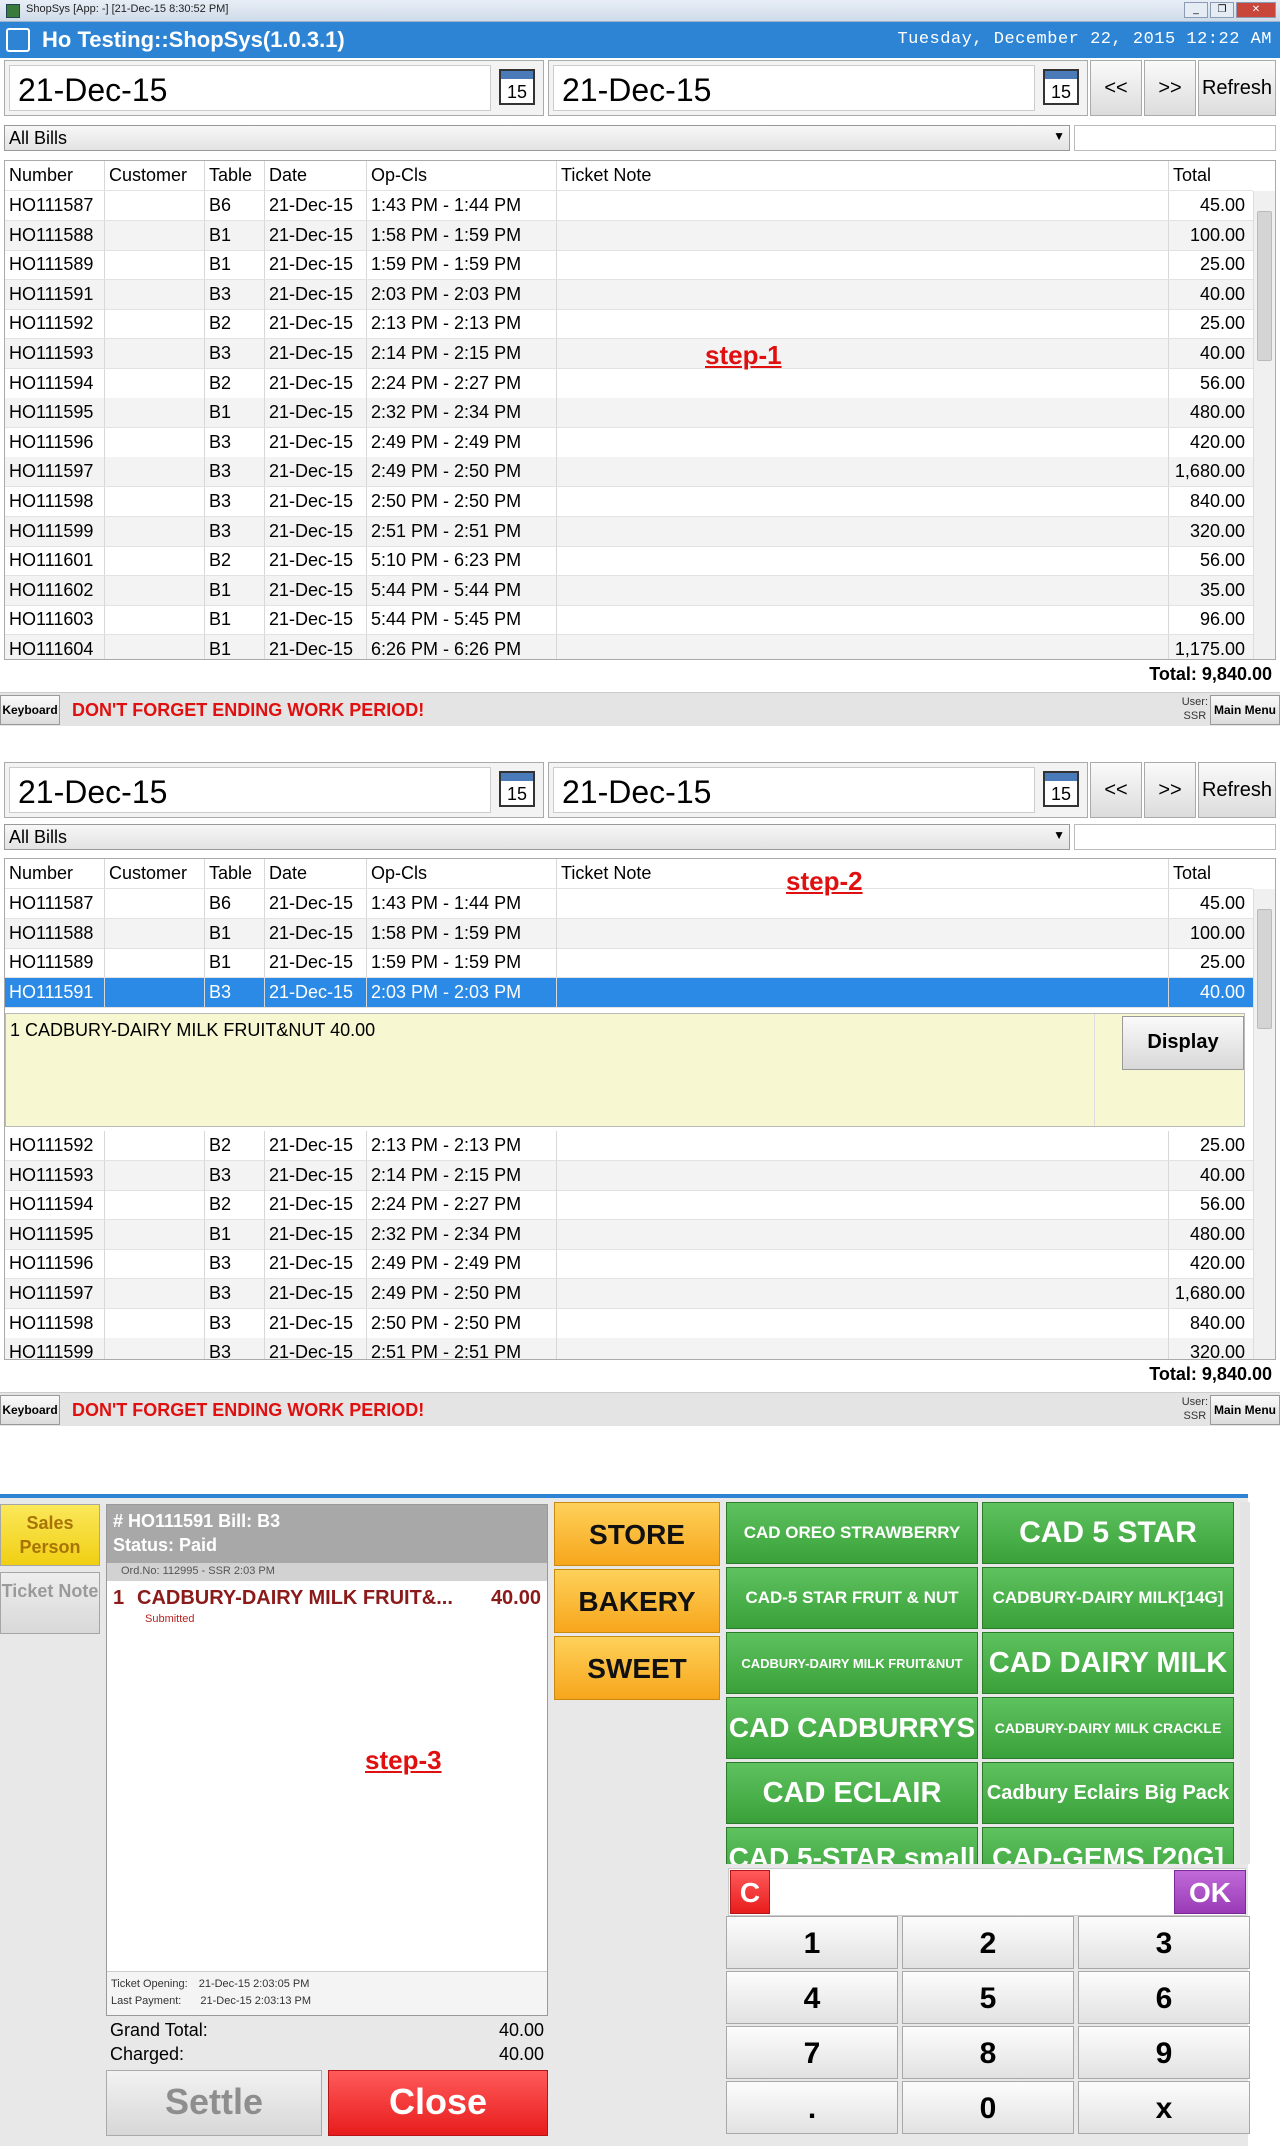  I want to click on column-header: Customer, so click(155, 175).